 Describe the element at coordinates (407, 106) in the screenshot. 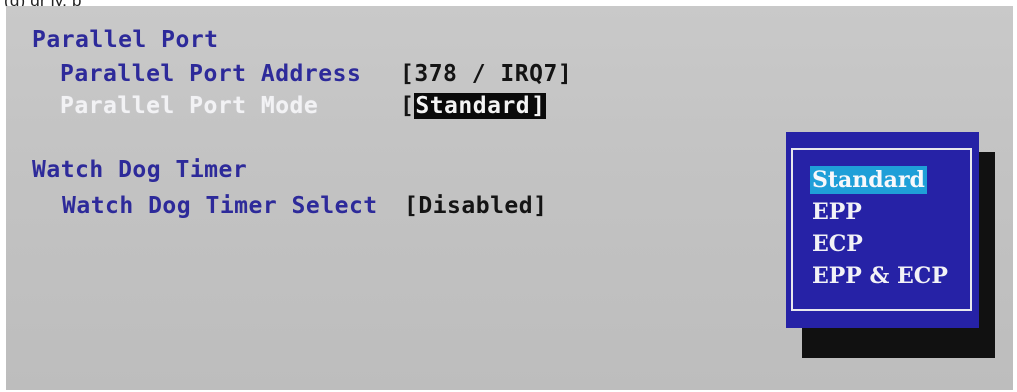

I see `mode-open-bracket: [` at that location.